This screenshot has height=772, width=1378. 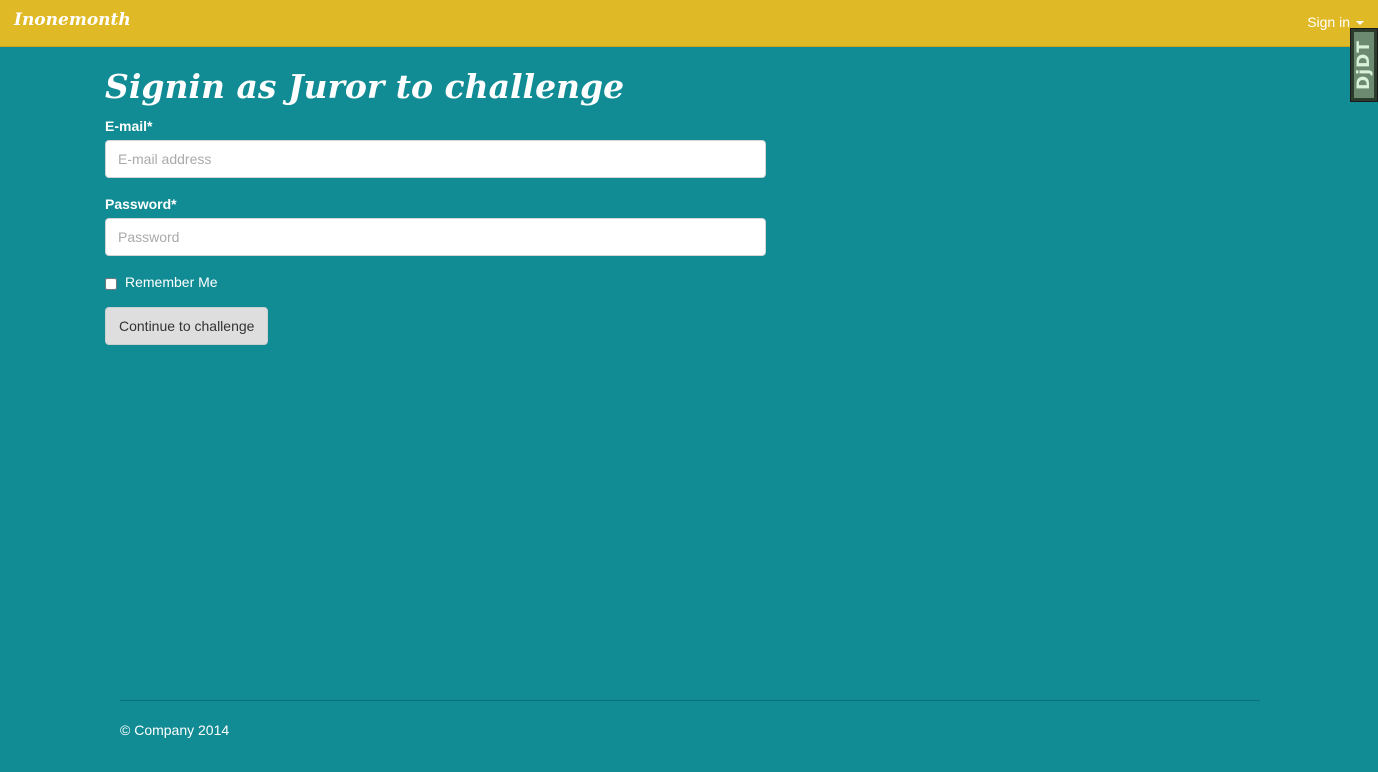 What do you see at coordinates (689, 23) in the screenshot?
I see `top-navbar: Inonemonth Sign in` at bounding box center [689, 23].